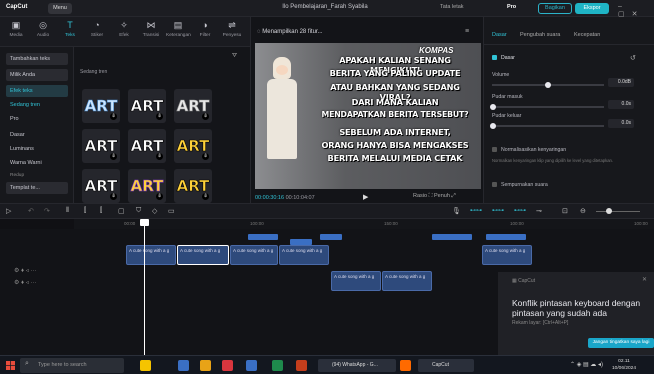 The width and height of the screenshot is (654, 374). What do you see at coordinates (621, 104) in the screenshot?
I see `fade-in-value: 0.0s` at bounding box center [621, 104].